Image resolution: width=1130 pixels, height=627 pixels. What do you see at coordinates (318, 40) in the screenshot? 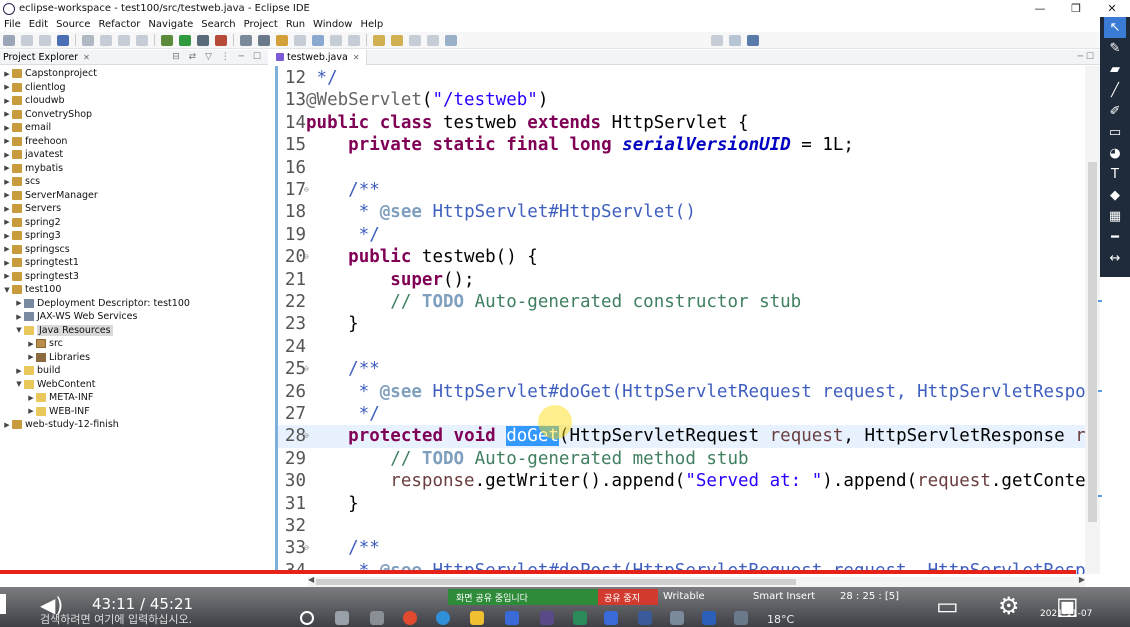
I see `toggle-mark-icon` at bounding box center [318, 40].